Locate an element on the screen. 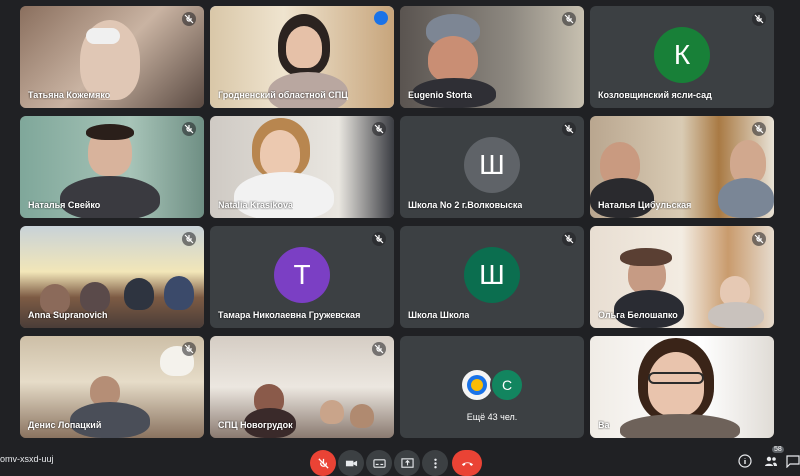  present-screen-button is located at coordinates (407, 463).